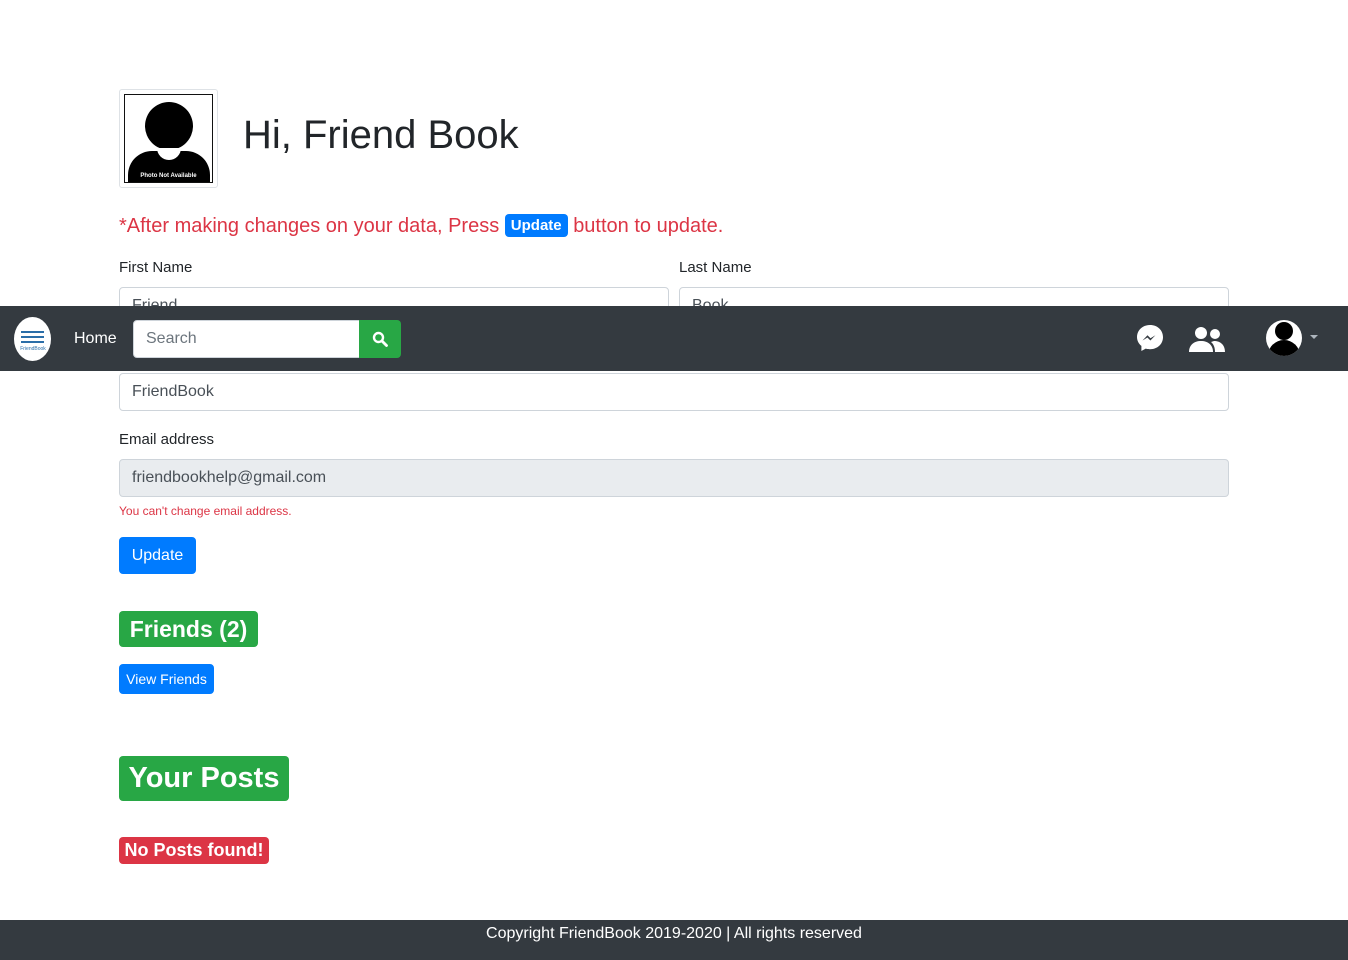  I want to click on nav-home-link: Home, so click(95, 339).